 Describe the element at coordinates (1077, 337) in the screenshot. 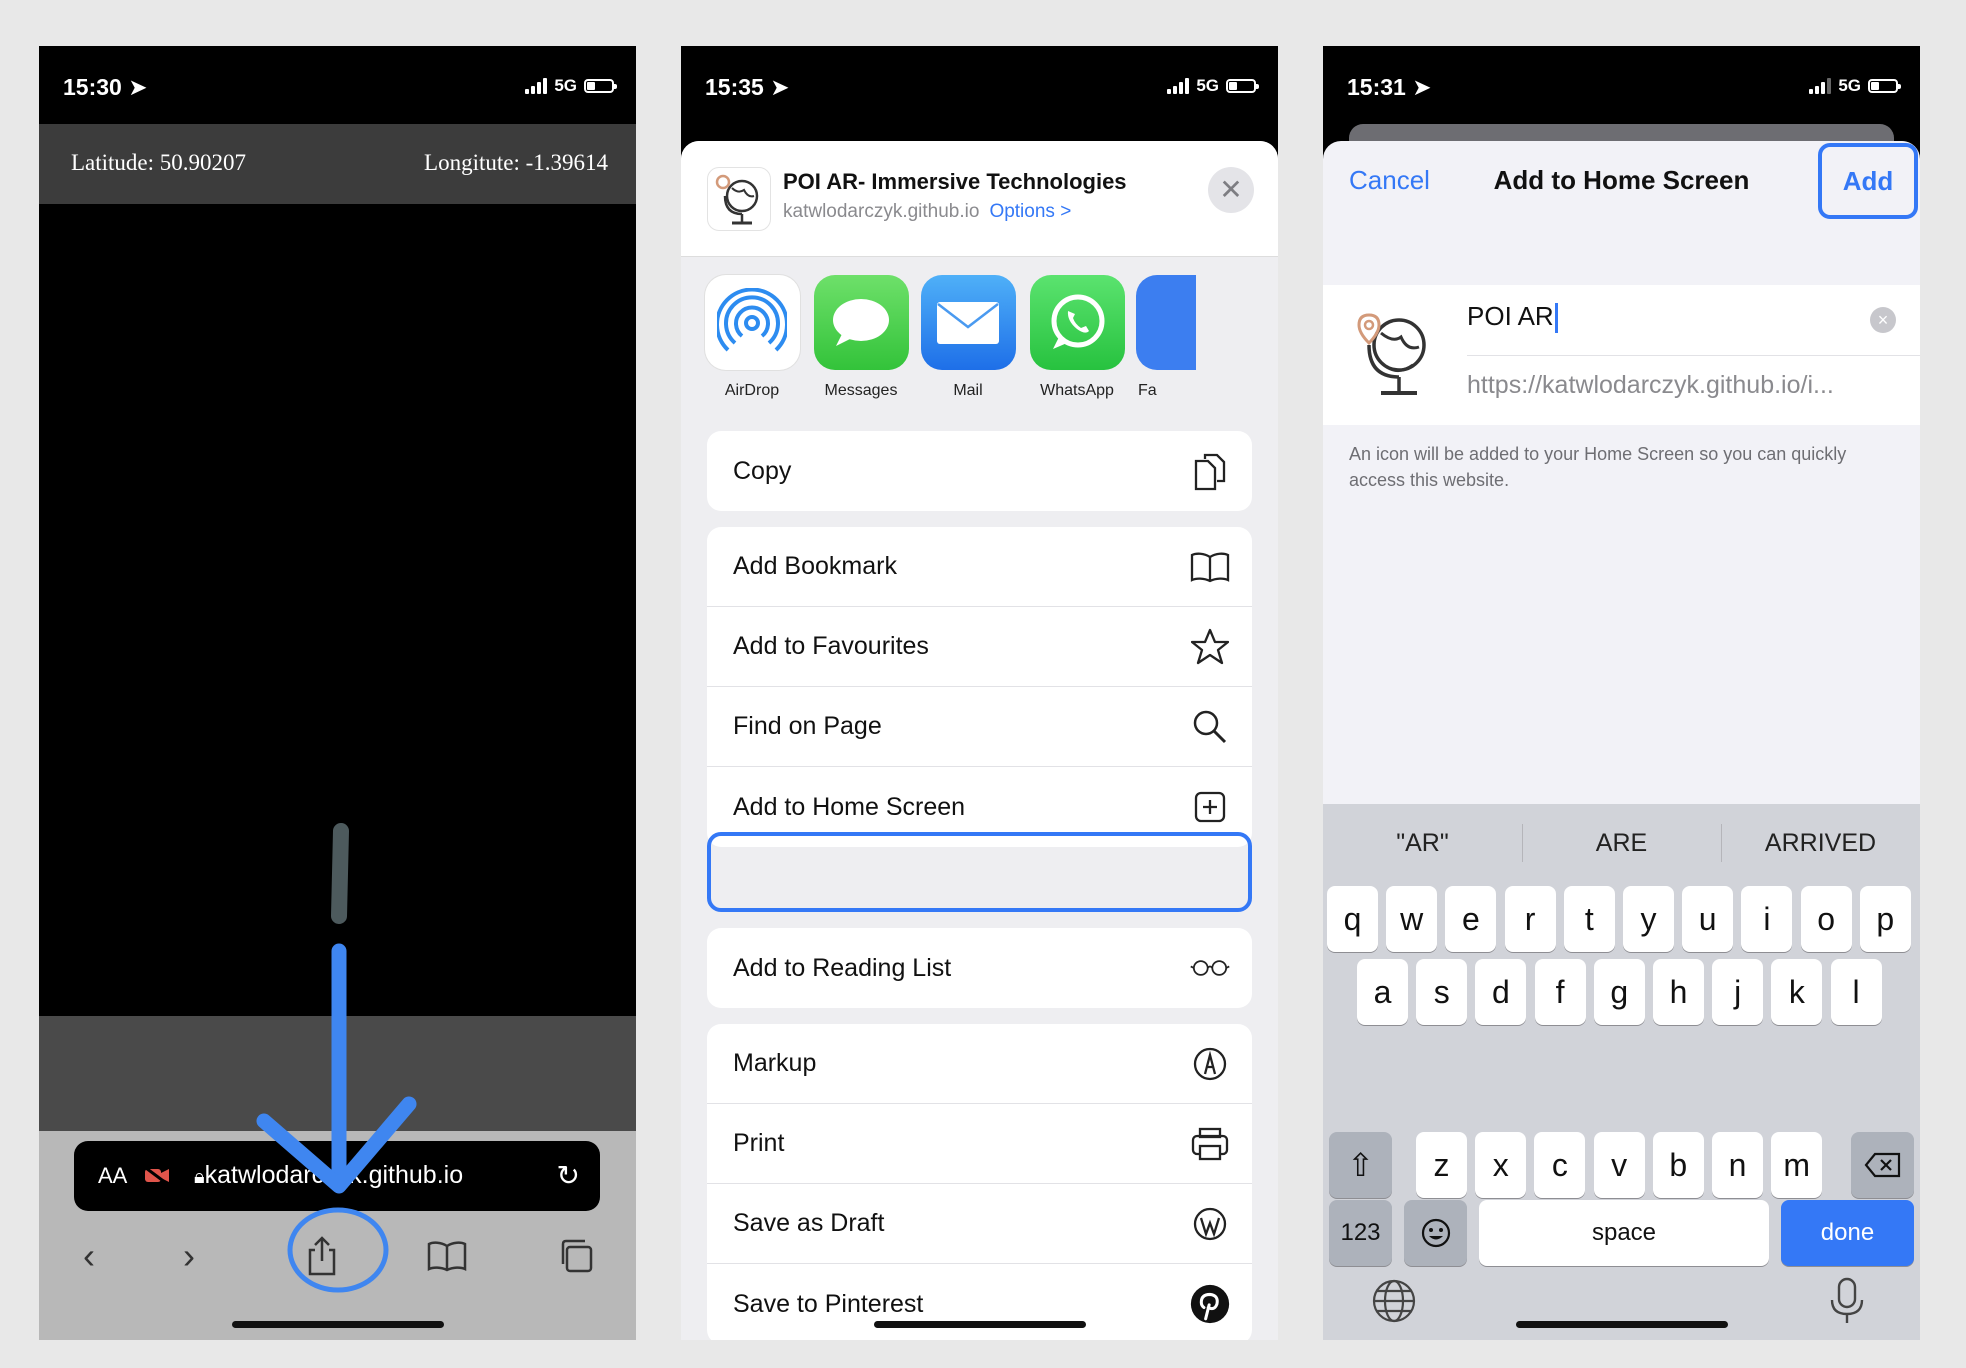

I see `app-whatsapp: WhatsApp` at that location.